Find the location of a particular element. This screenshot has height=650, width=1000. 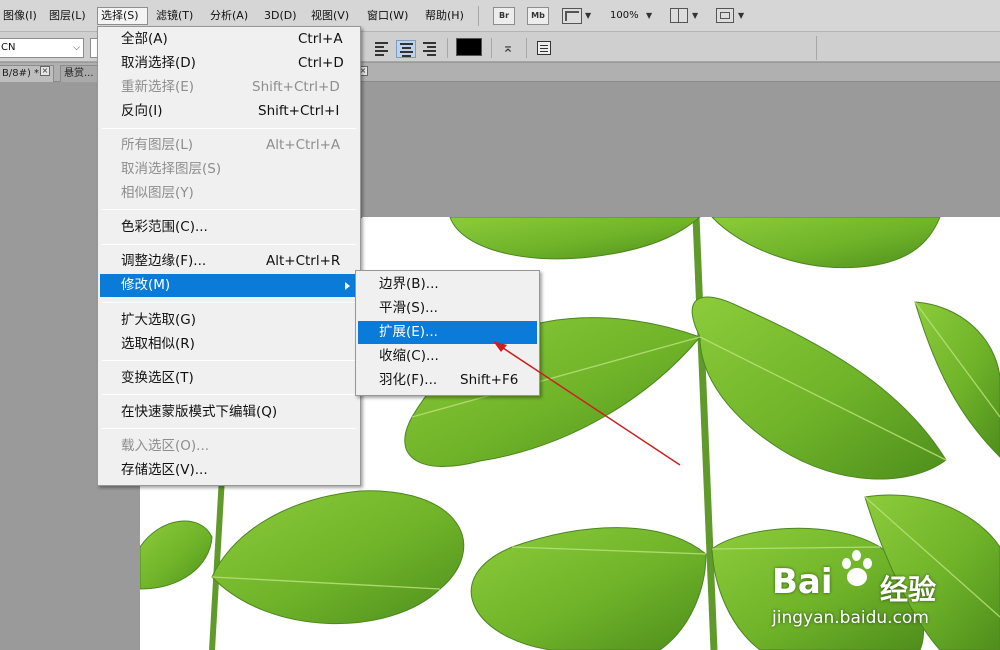

screen-mode-icon is located at coordinates (725, 15).